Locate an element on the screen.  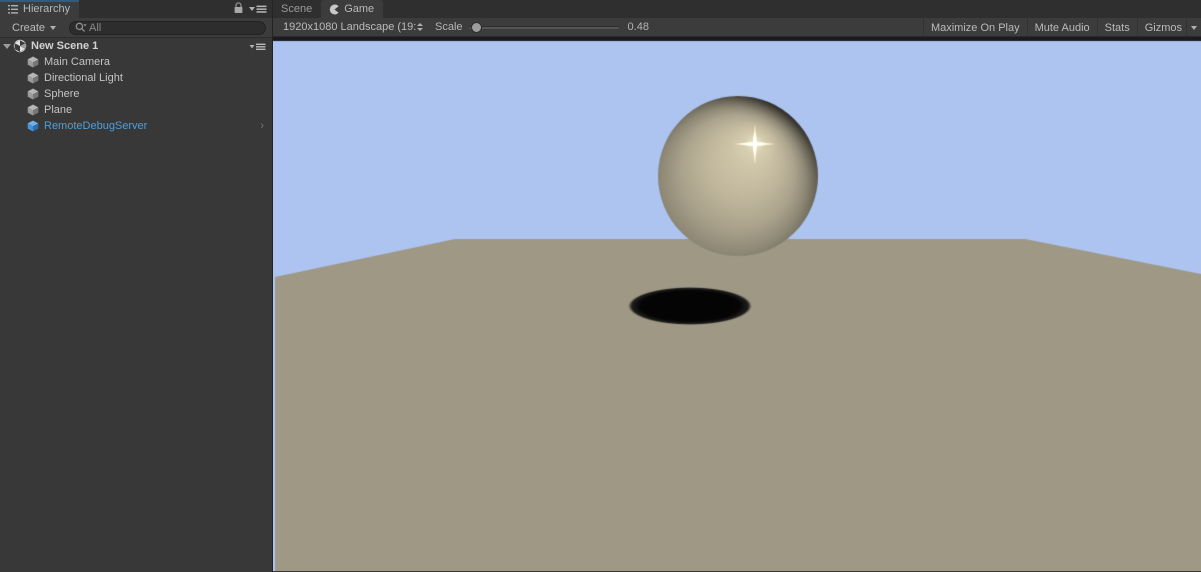
scene-context-menu-button is located at coordinates (257, 46).